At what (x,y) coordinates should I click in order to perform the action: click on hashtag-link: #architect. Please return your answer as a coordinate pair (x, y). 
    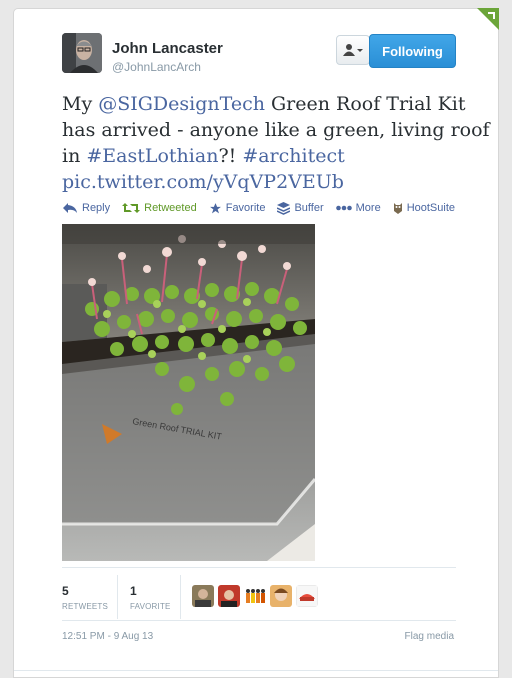
    Looking at the image, I should click on (293, 156).